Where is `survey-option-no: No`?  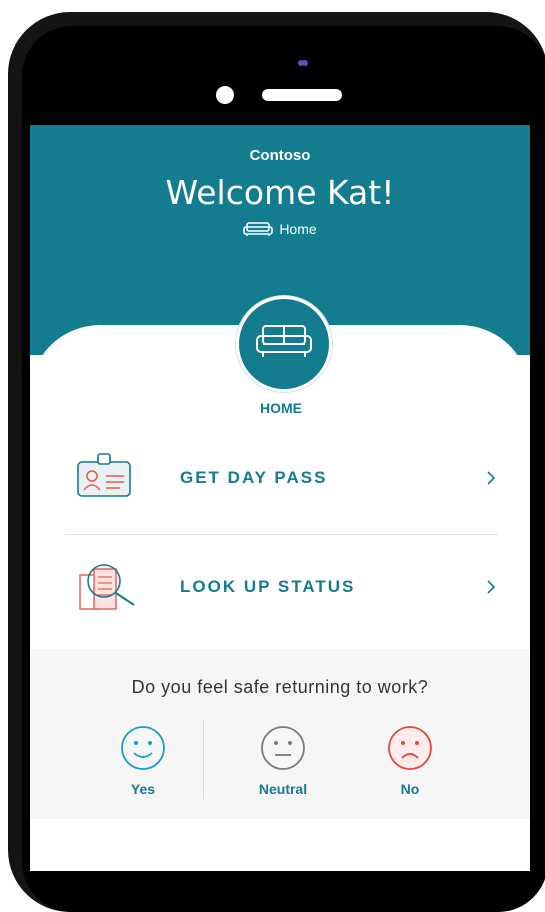 survey-option-no: No is located at coordinates (410, 761).